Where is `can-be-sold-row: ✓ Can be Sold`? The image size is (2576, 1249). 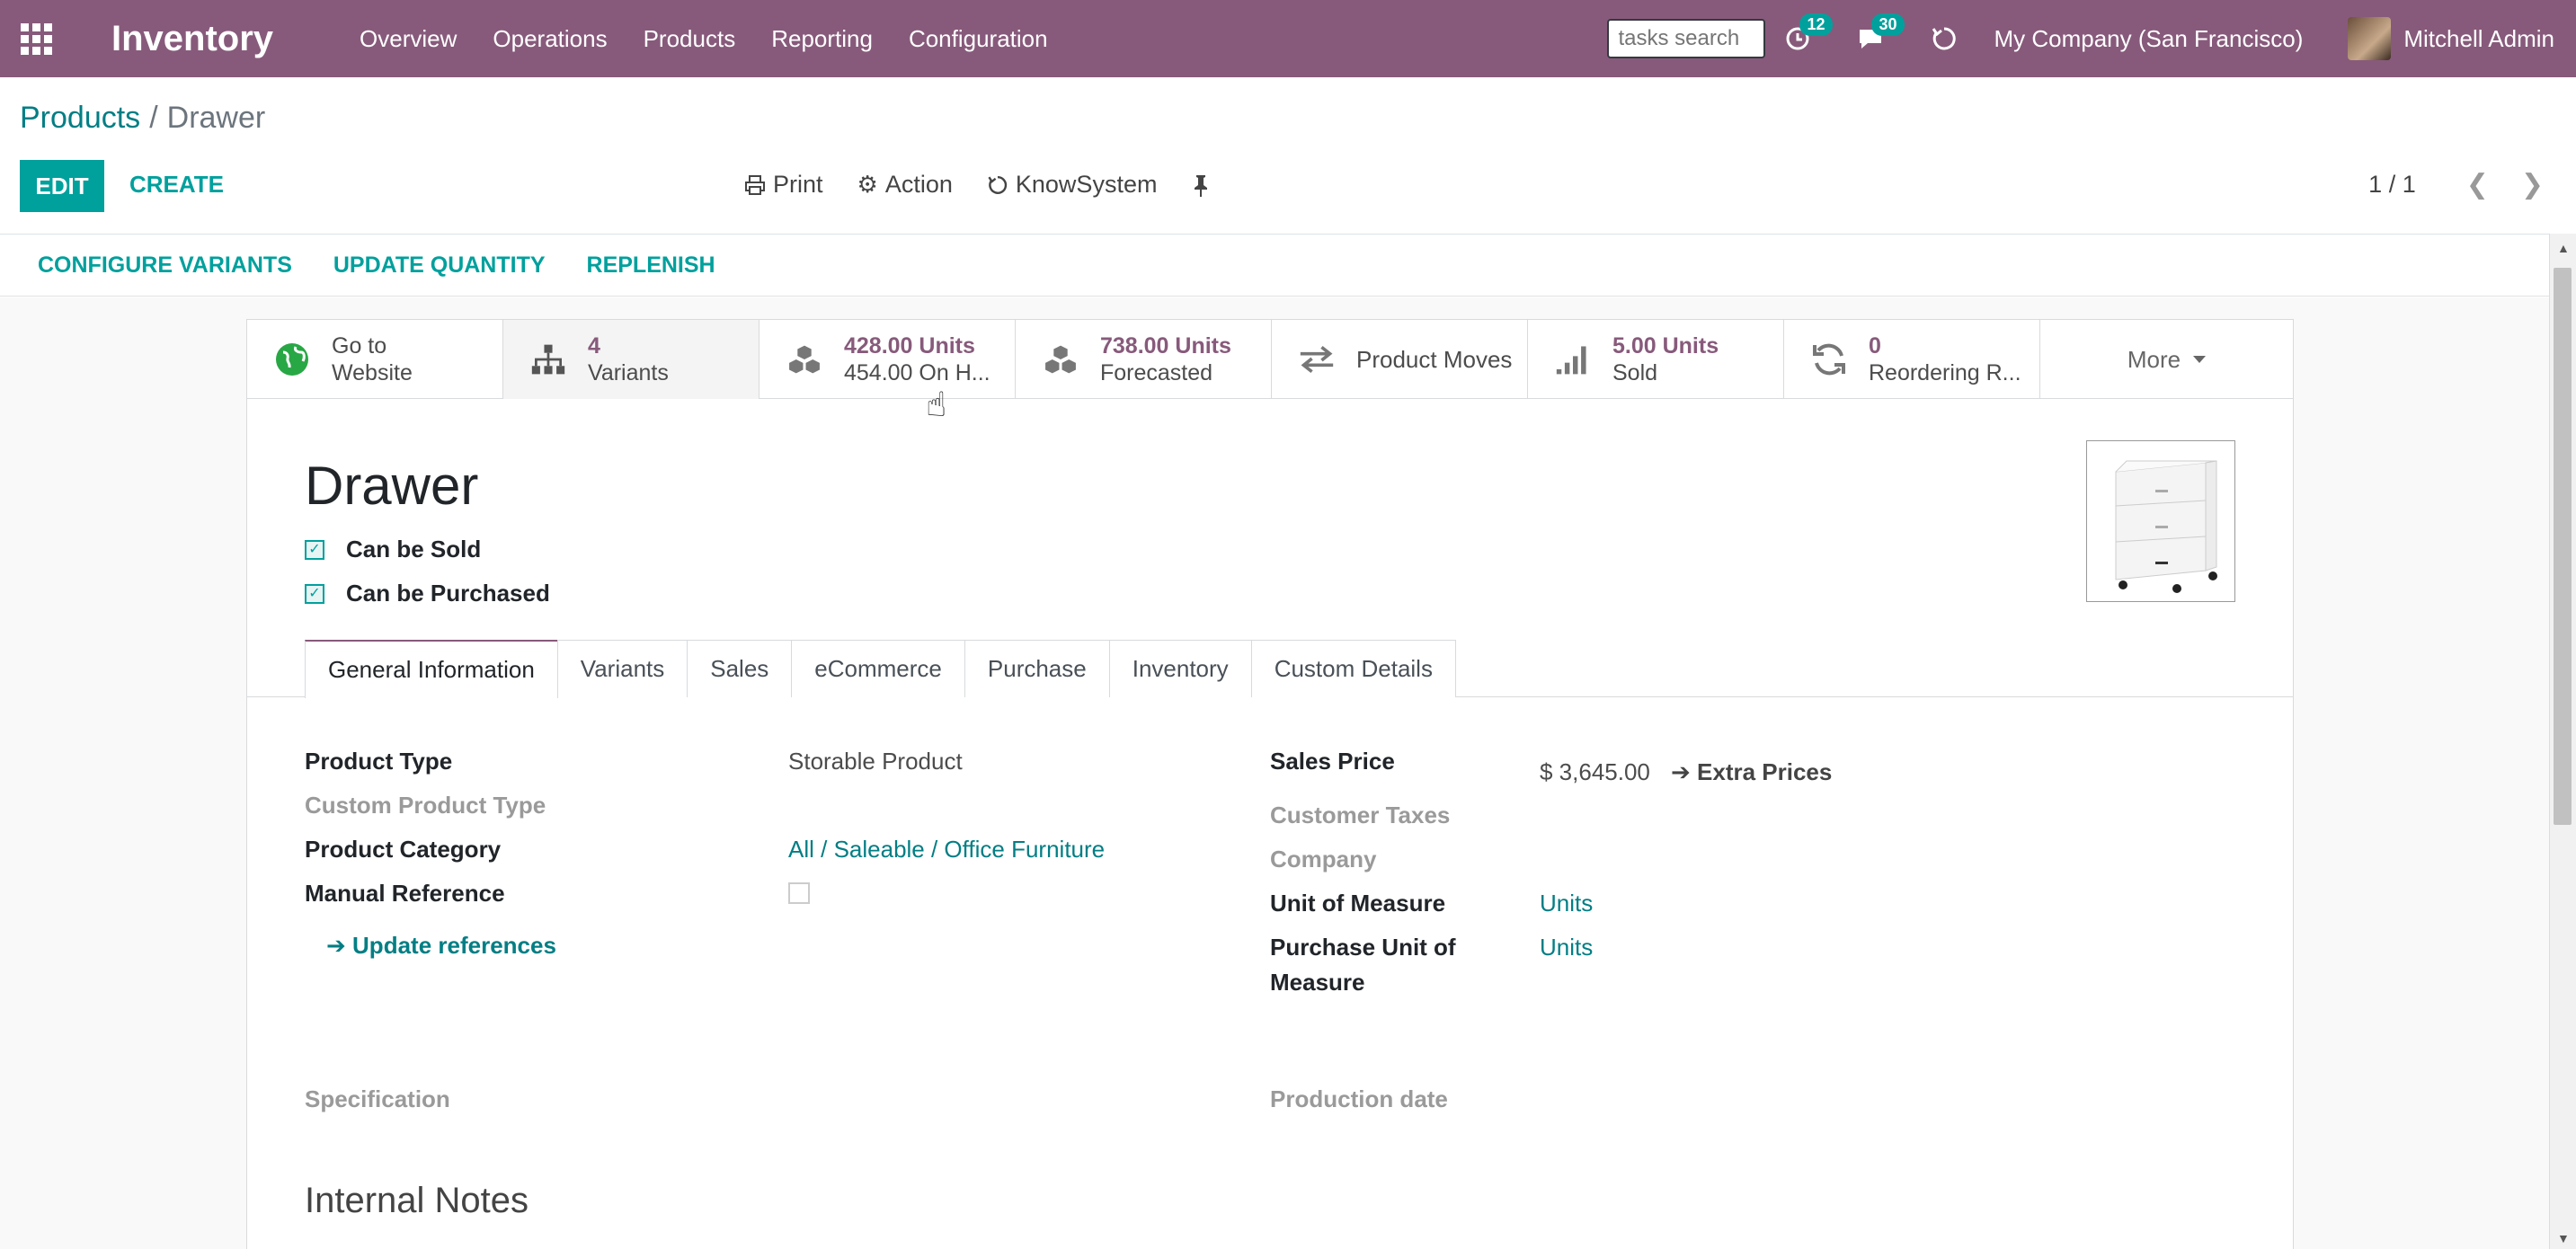 can-be-sold-row: ✓ Can be Sold is located at coordinates (393, 549).